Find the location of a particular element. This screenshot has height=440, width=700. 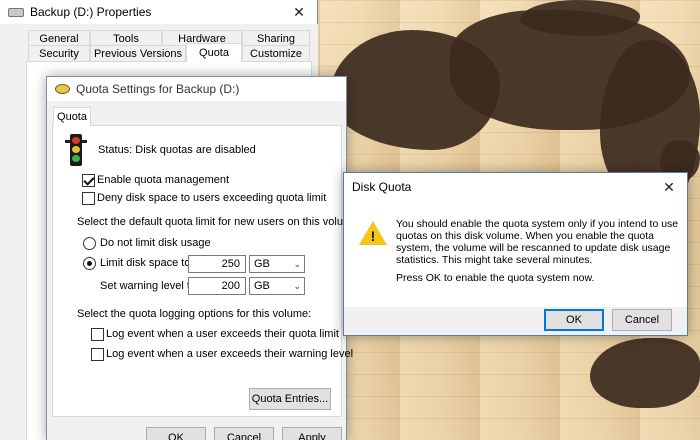

tab-quota-settings: Quota is located at coordinates (72, 116).